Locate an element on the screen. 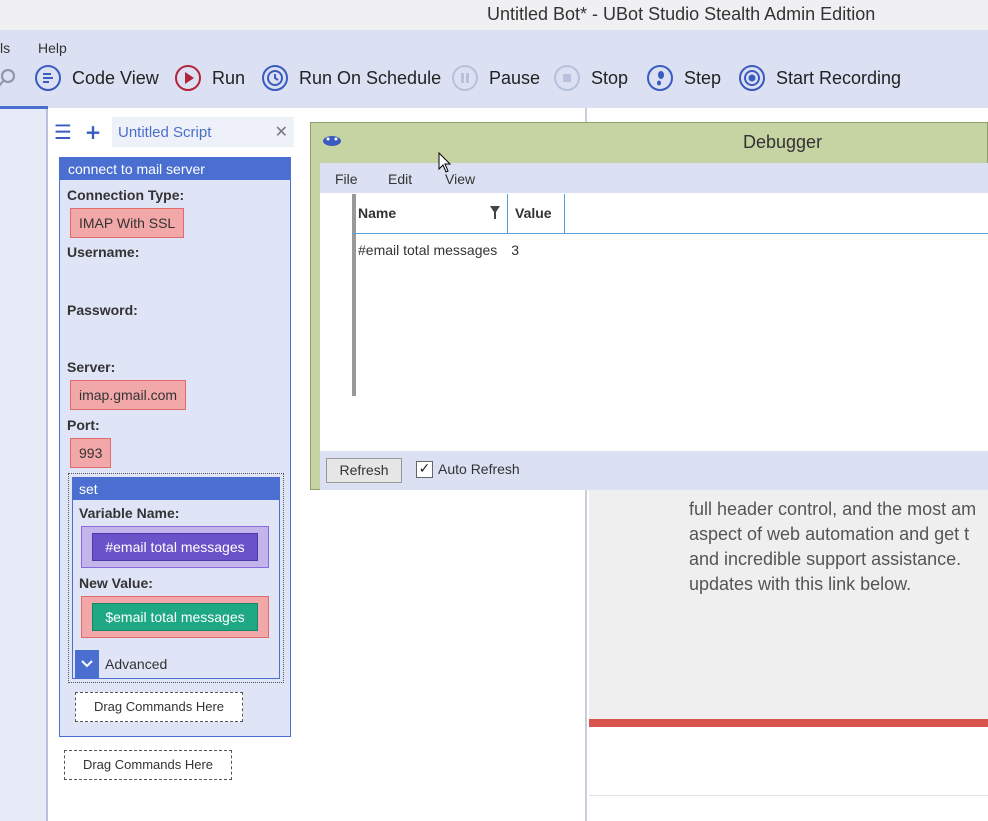 The width and height of the screenshot is (988, 821). search-icon is located at coordinates (7, 78).